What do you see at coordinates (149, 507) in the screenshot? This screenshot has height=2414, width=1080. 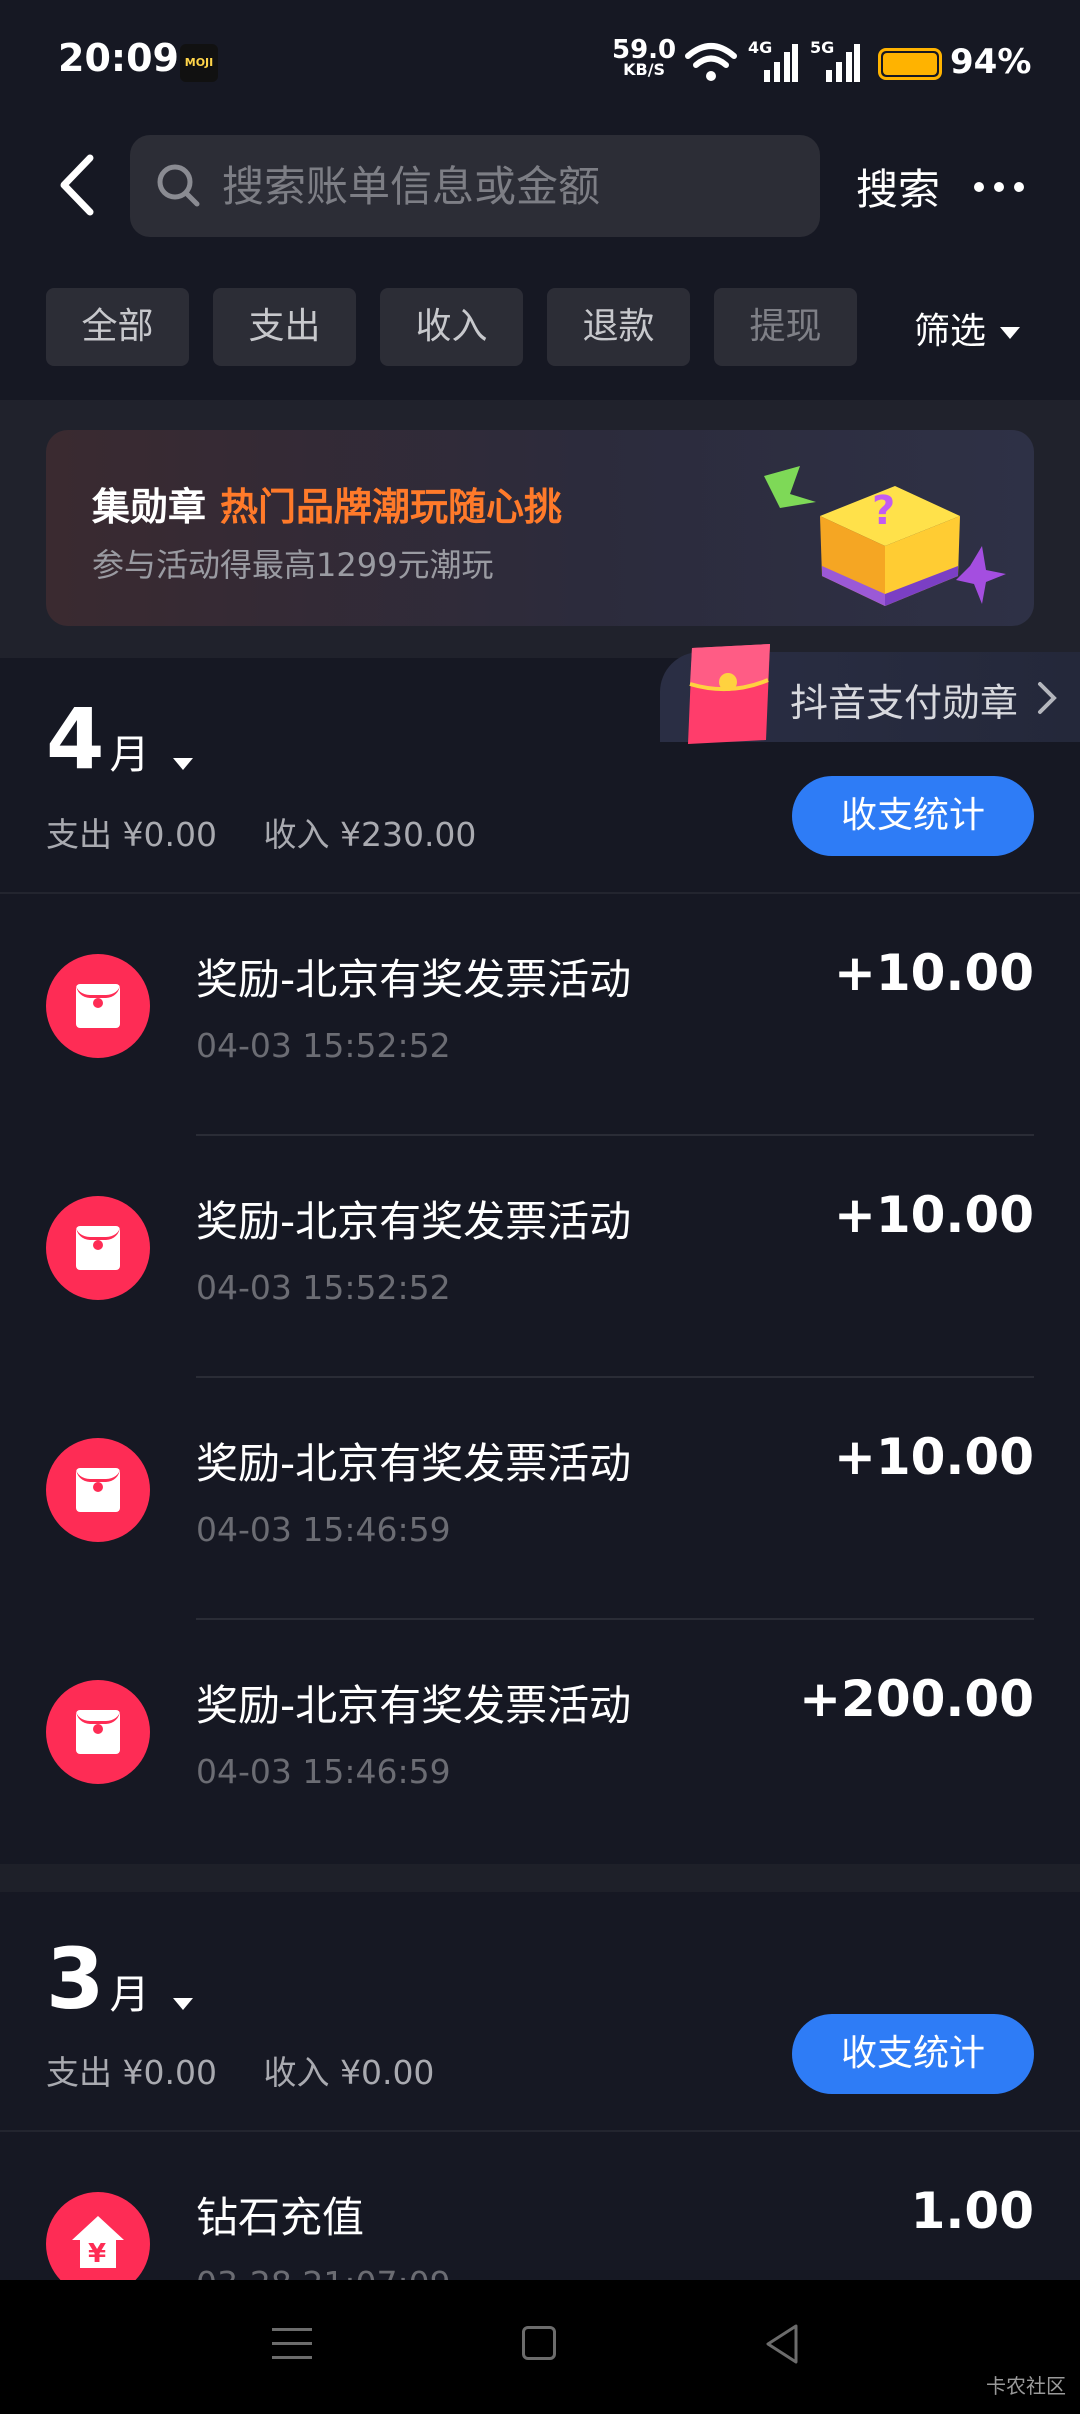 I see `banner-title-main: 集勋章` at bounding box center [149, 507].